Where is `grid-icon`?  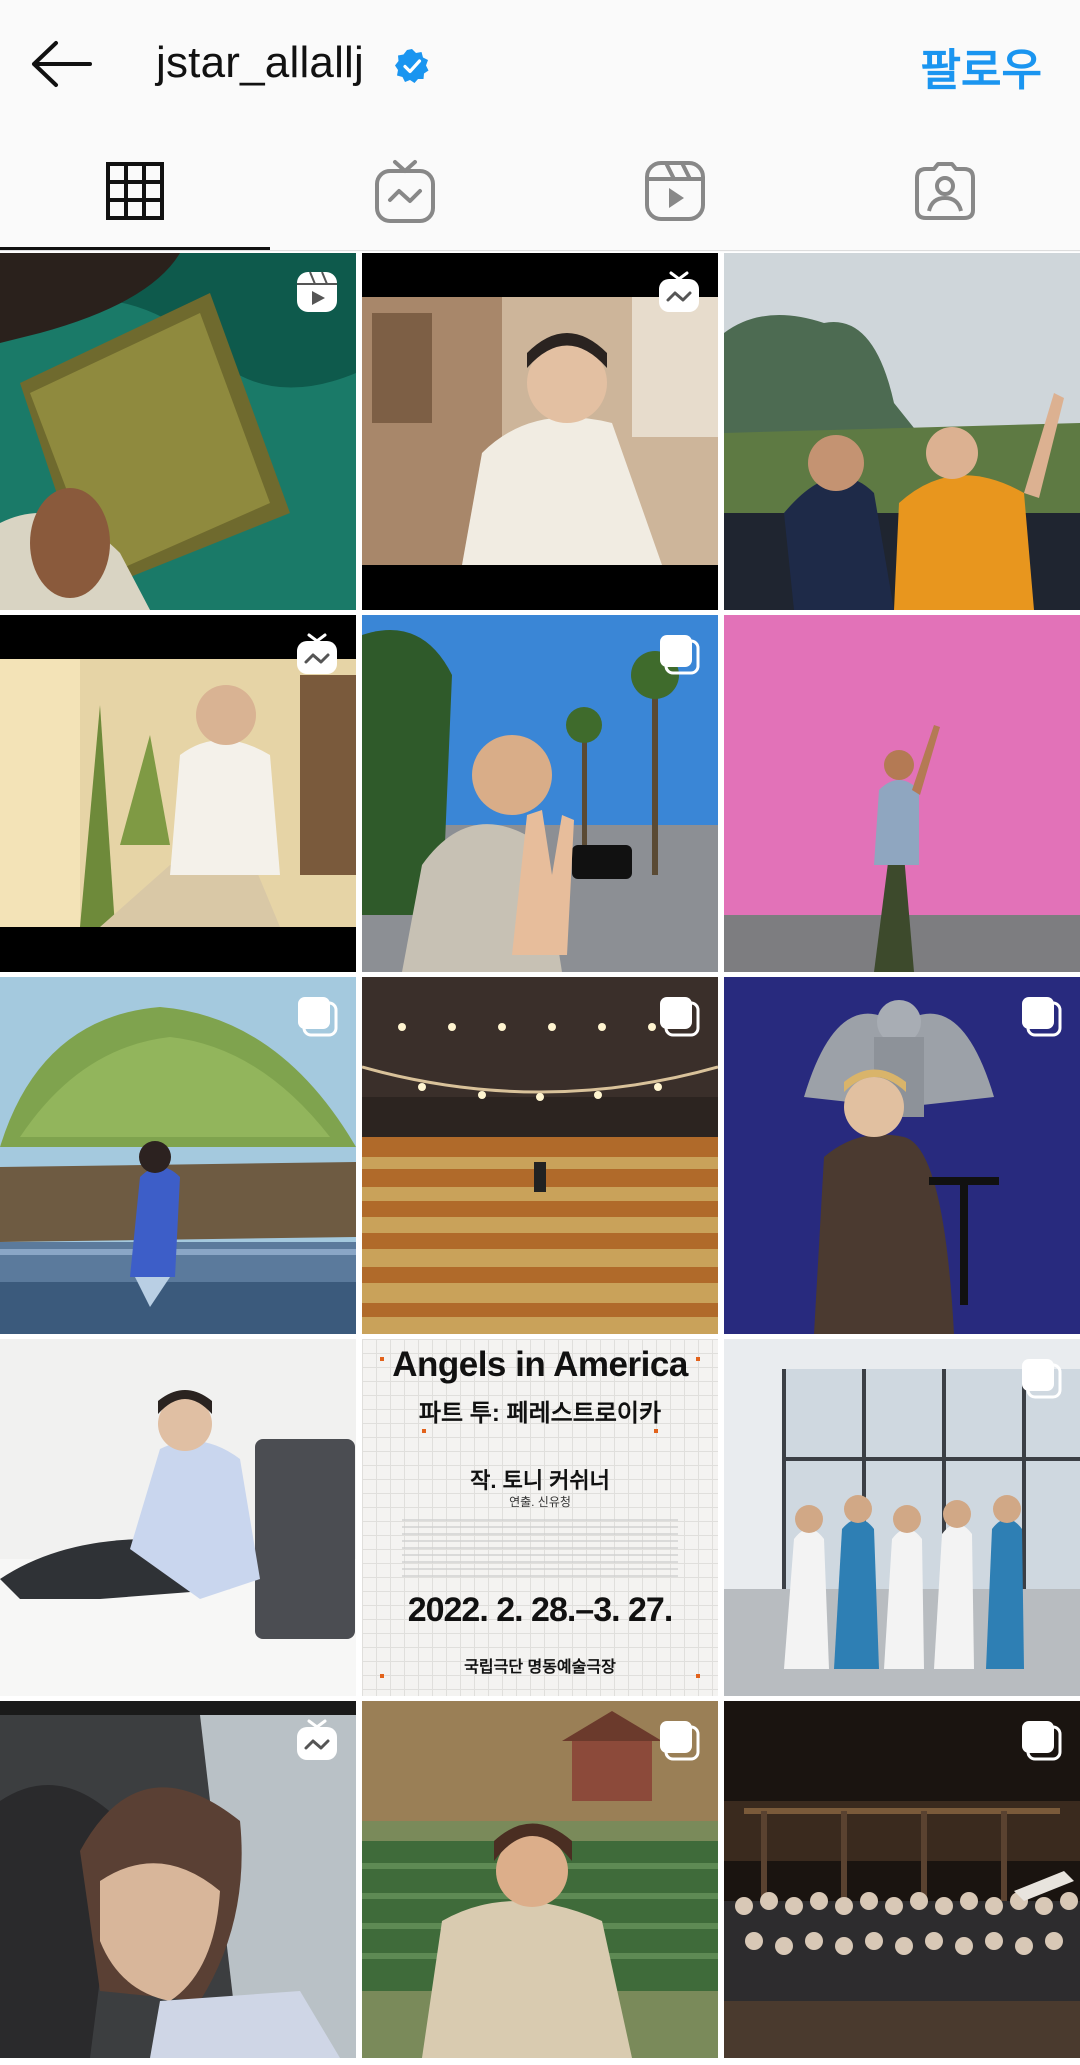 grid-icon is located at coordinates (135, 191).